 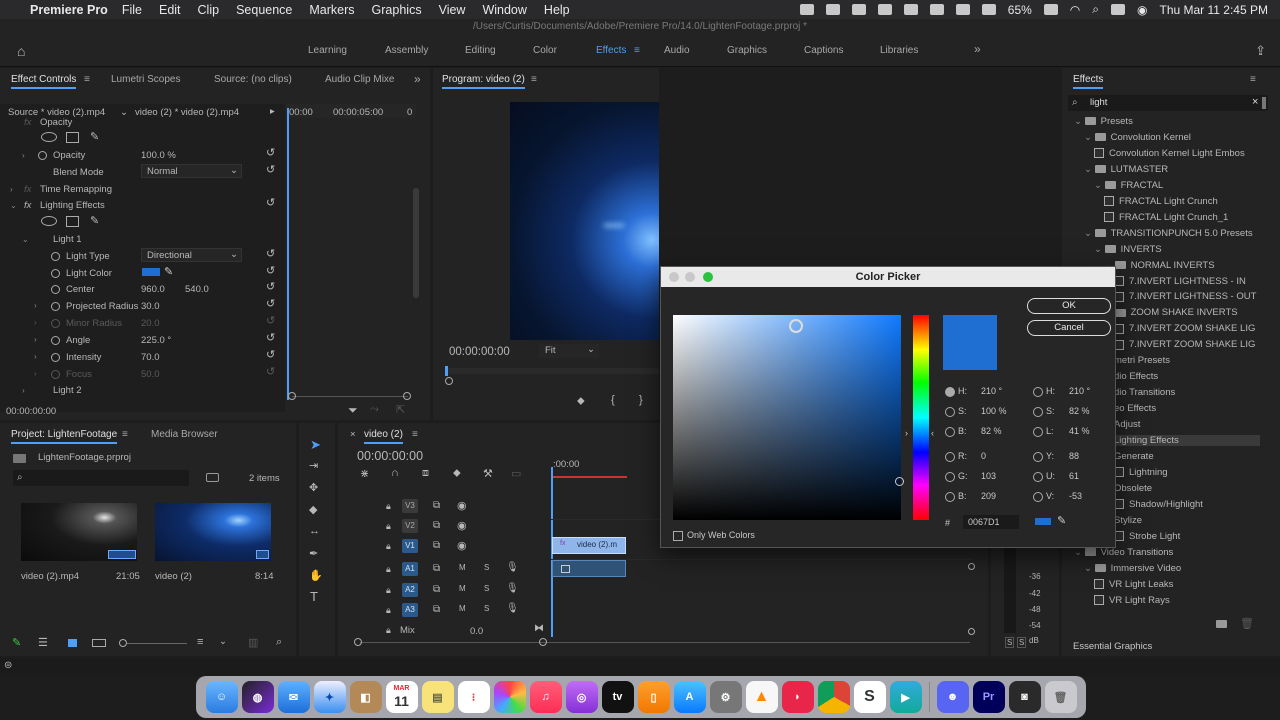 I want to click on color-picker-titlebar: Color Picker, so click(x=888, y=277).